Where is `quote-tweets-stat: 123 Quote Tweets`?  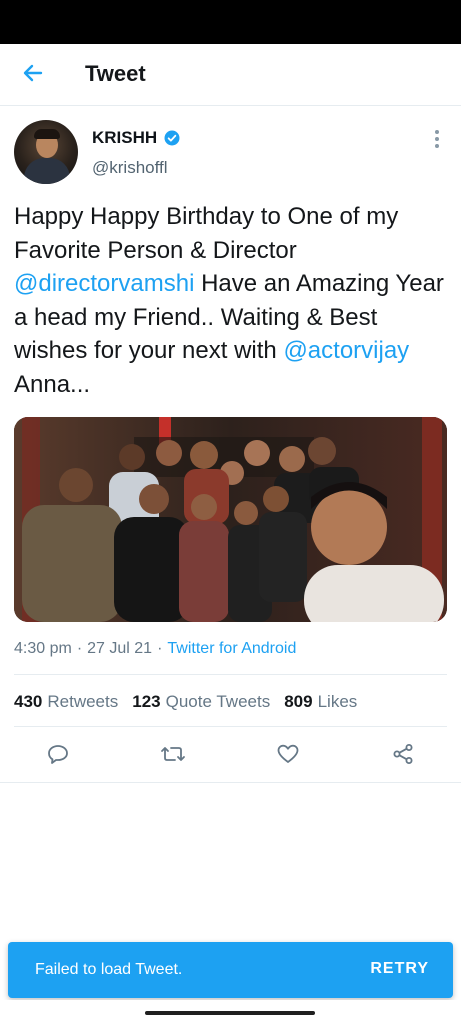
quote-tweets-stat: 123 Quote Tweets is located at coordinates (201, 702).